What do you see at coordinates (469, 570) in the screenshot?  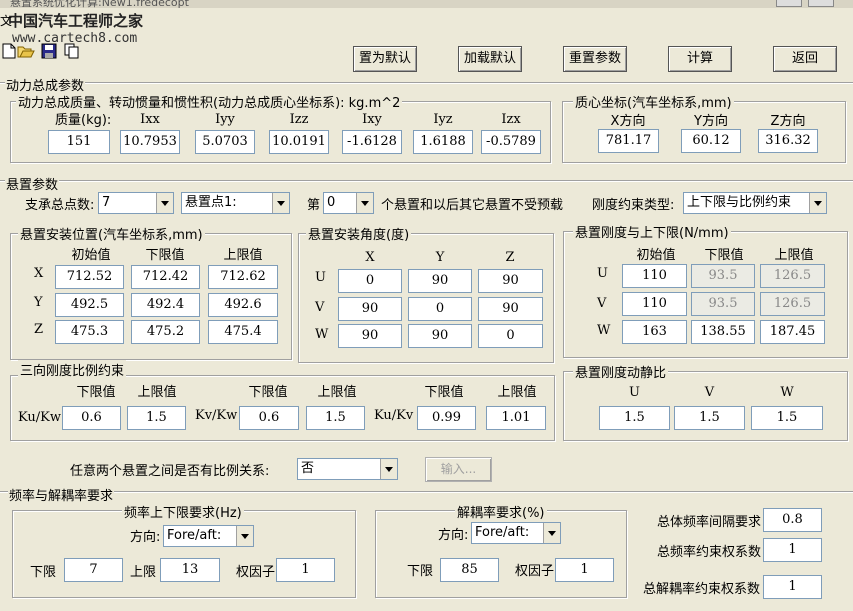 I see `decoupling-lower-input: 85` at bounding box center [469, 570].